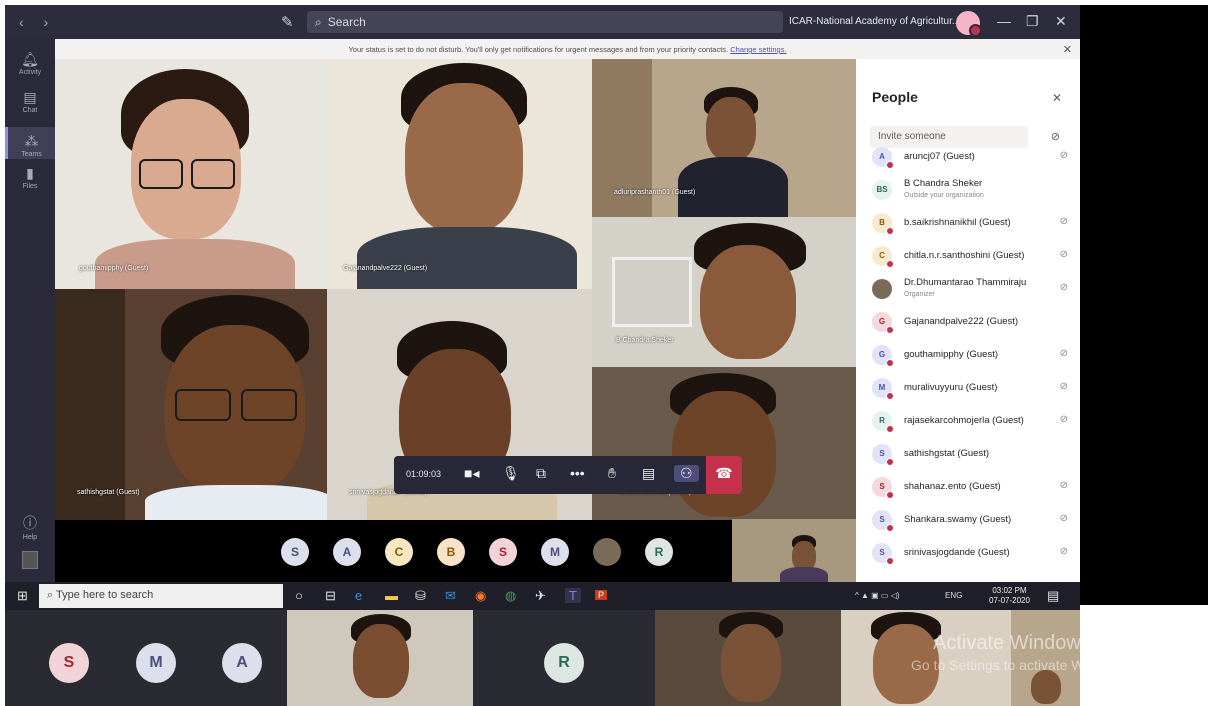 Image resolution: width=1208 pixels, height=706 pixels. I want to click on participant-row: Ggouthamipphy (Guest) ⊘, so click(970, 356).